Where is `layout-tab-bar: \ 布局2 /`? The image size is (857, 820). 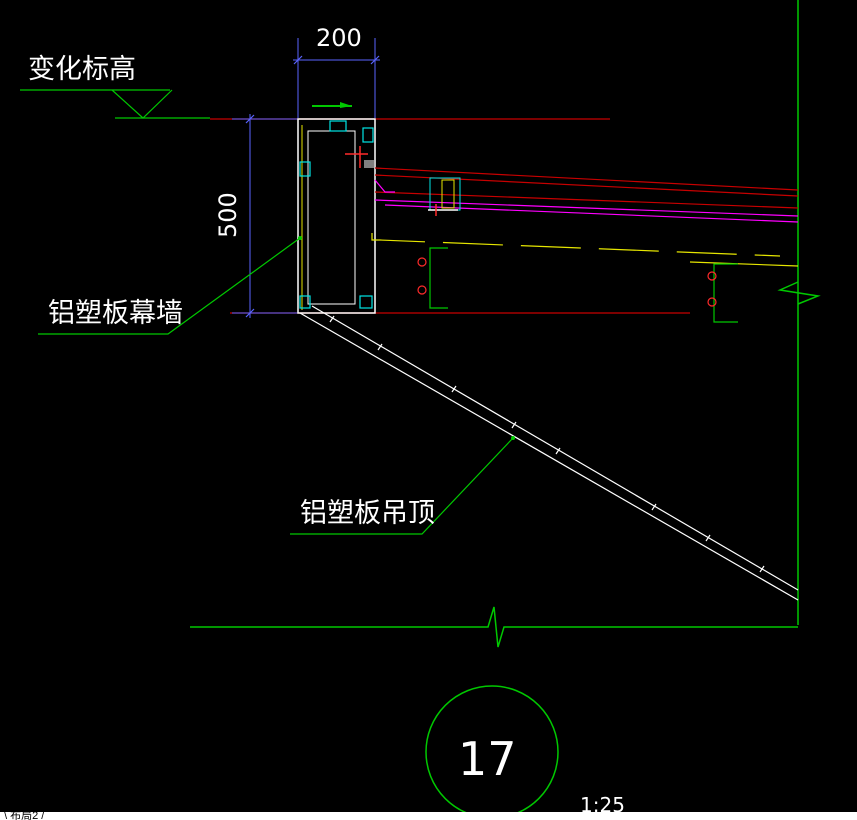 layout-tab-bar: \ 布局2 / is located at coordinates (428, 816).